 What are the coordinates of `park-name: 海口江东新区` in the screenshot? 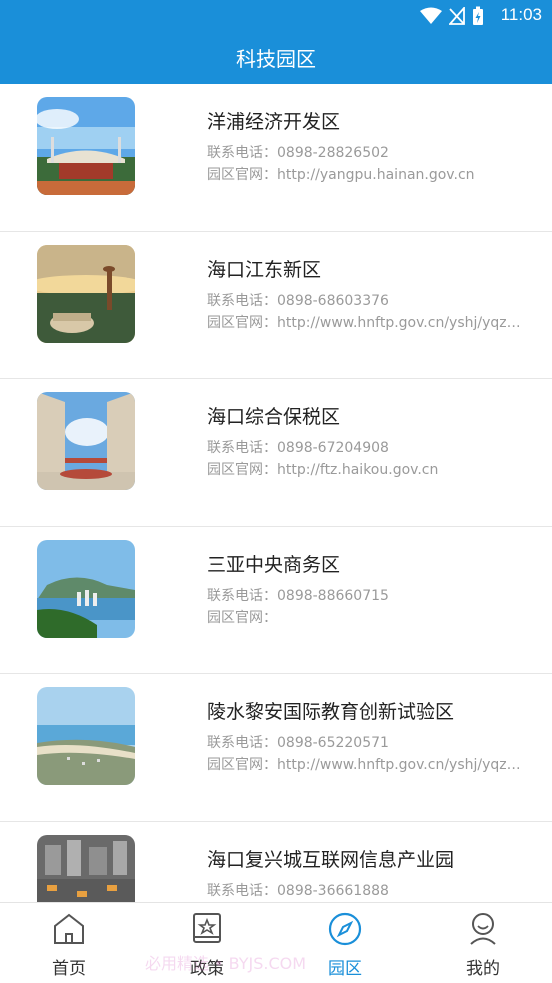 It's located at (264, 269).